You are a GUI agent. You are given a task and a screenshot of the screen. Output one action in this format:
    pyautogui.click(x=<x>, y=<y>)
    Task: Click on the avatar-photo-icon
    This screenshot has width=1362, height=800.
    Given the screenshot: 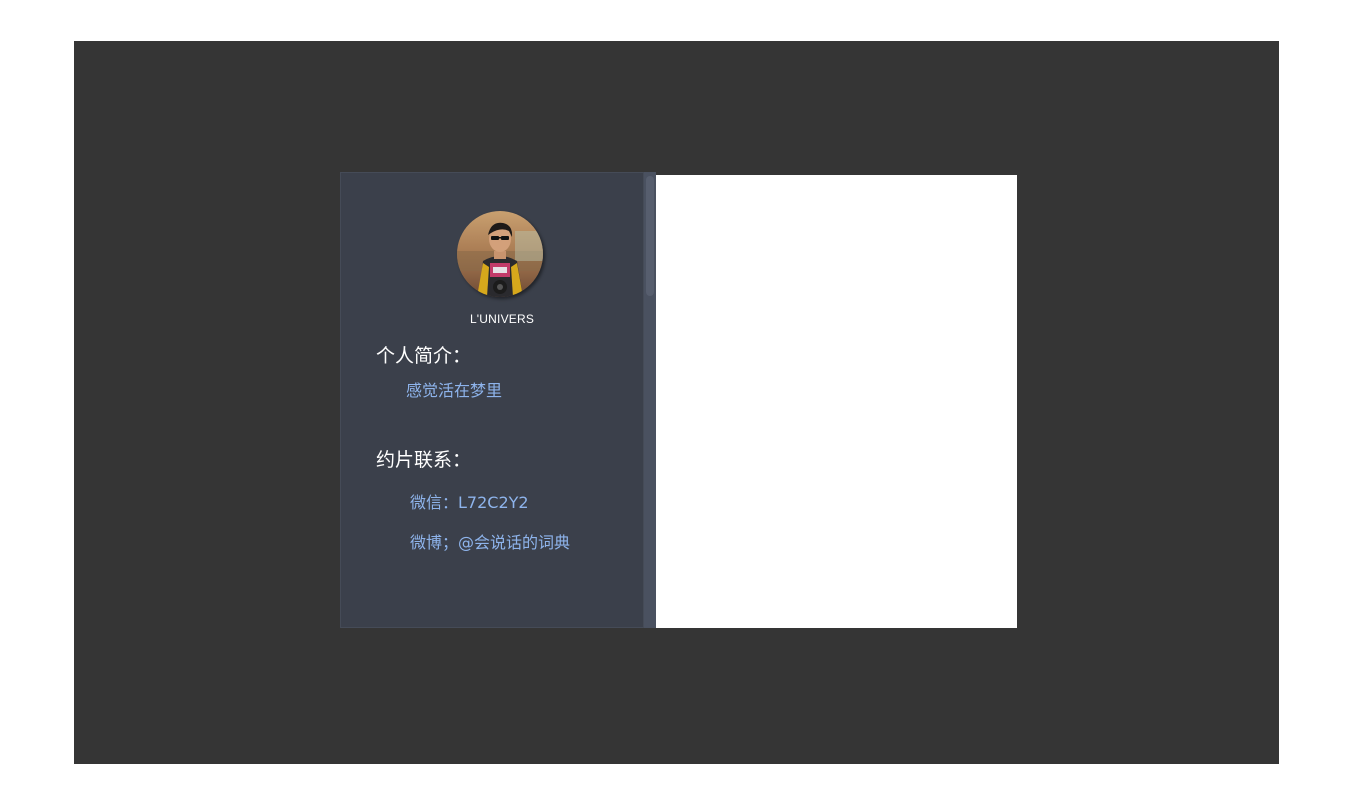 What is the action you would take?
    pyautogui.click(x=500, y=254)
    